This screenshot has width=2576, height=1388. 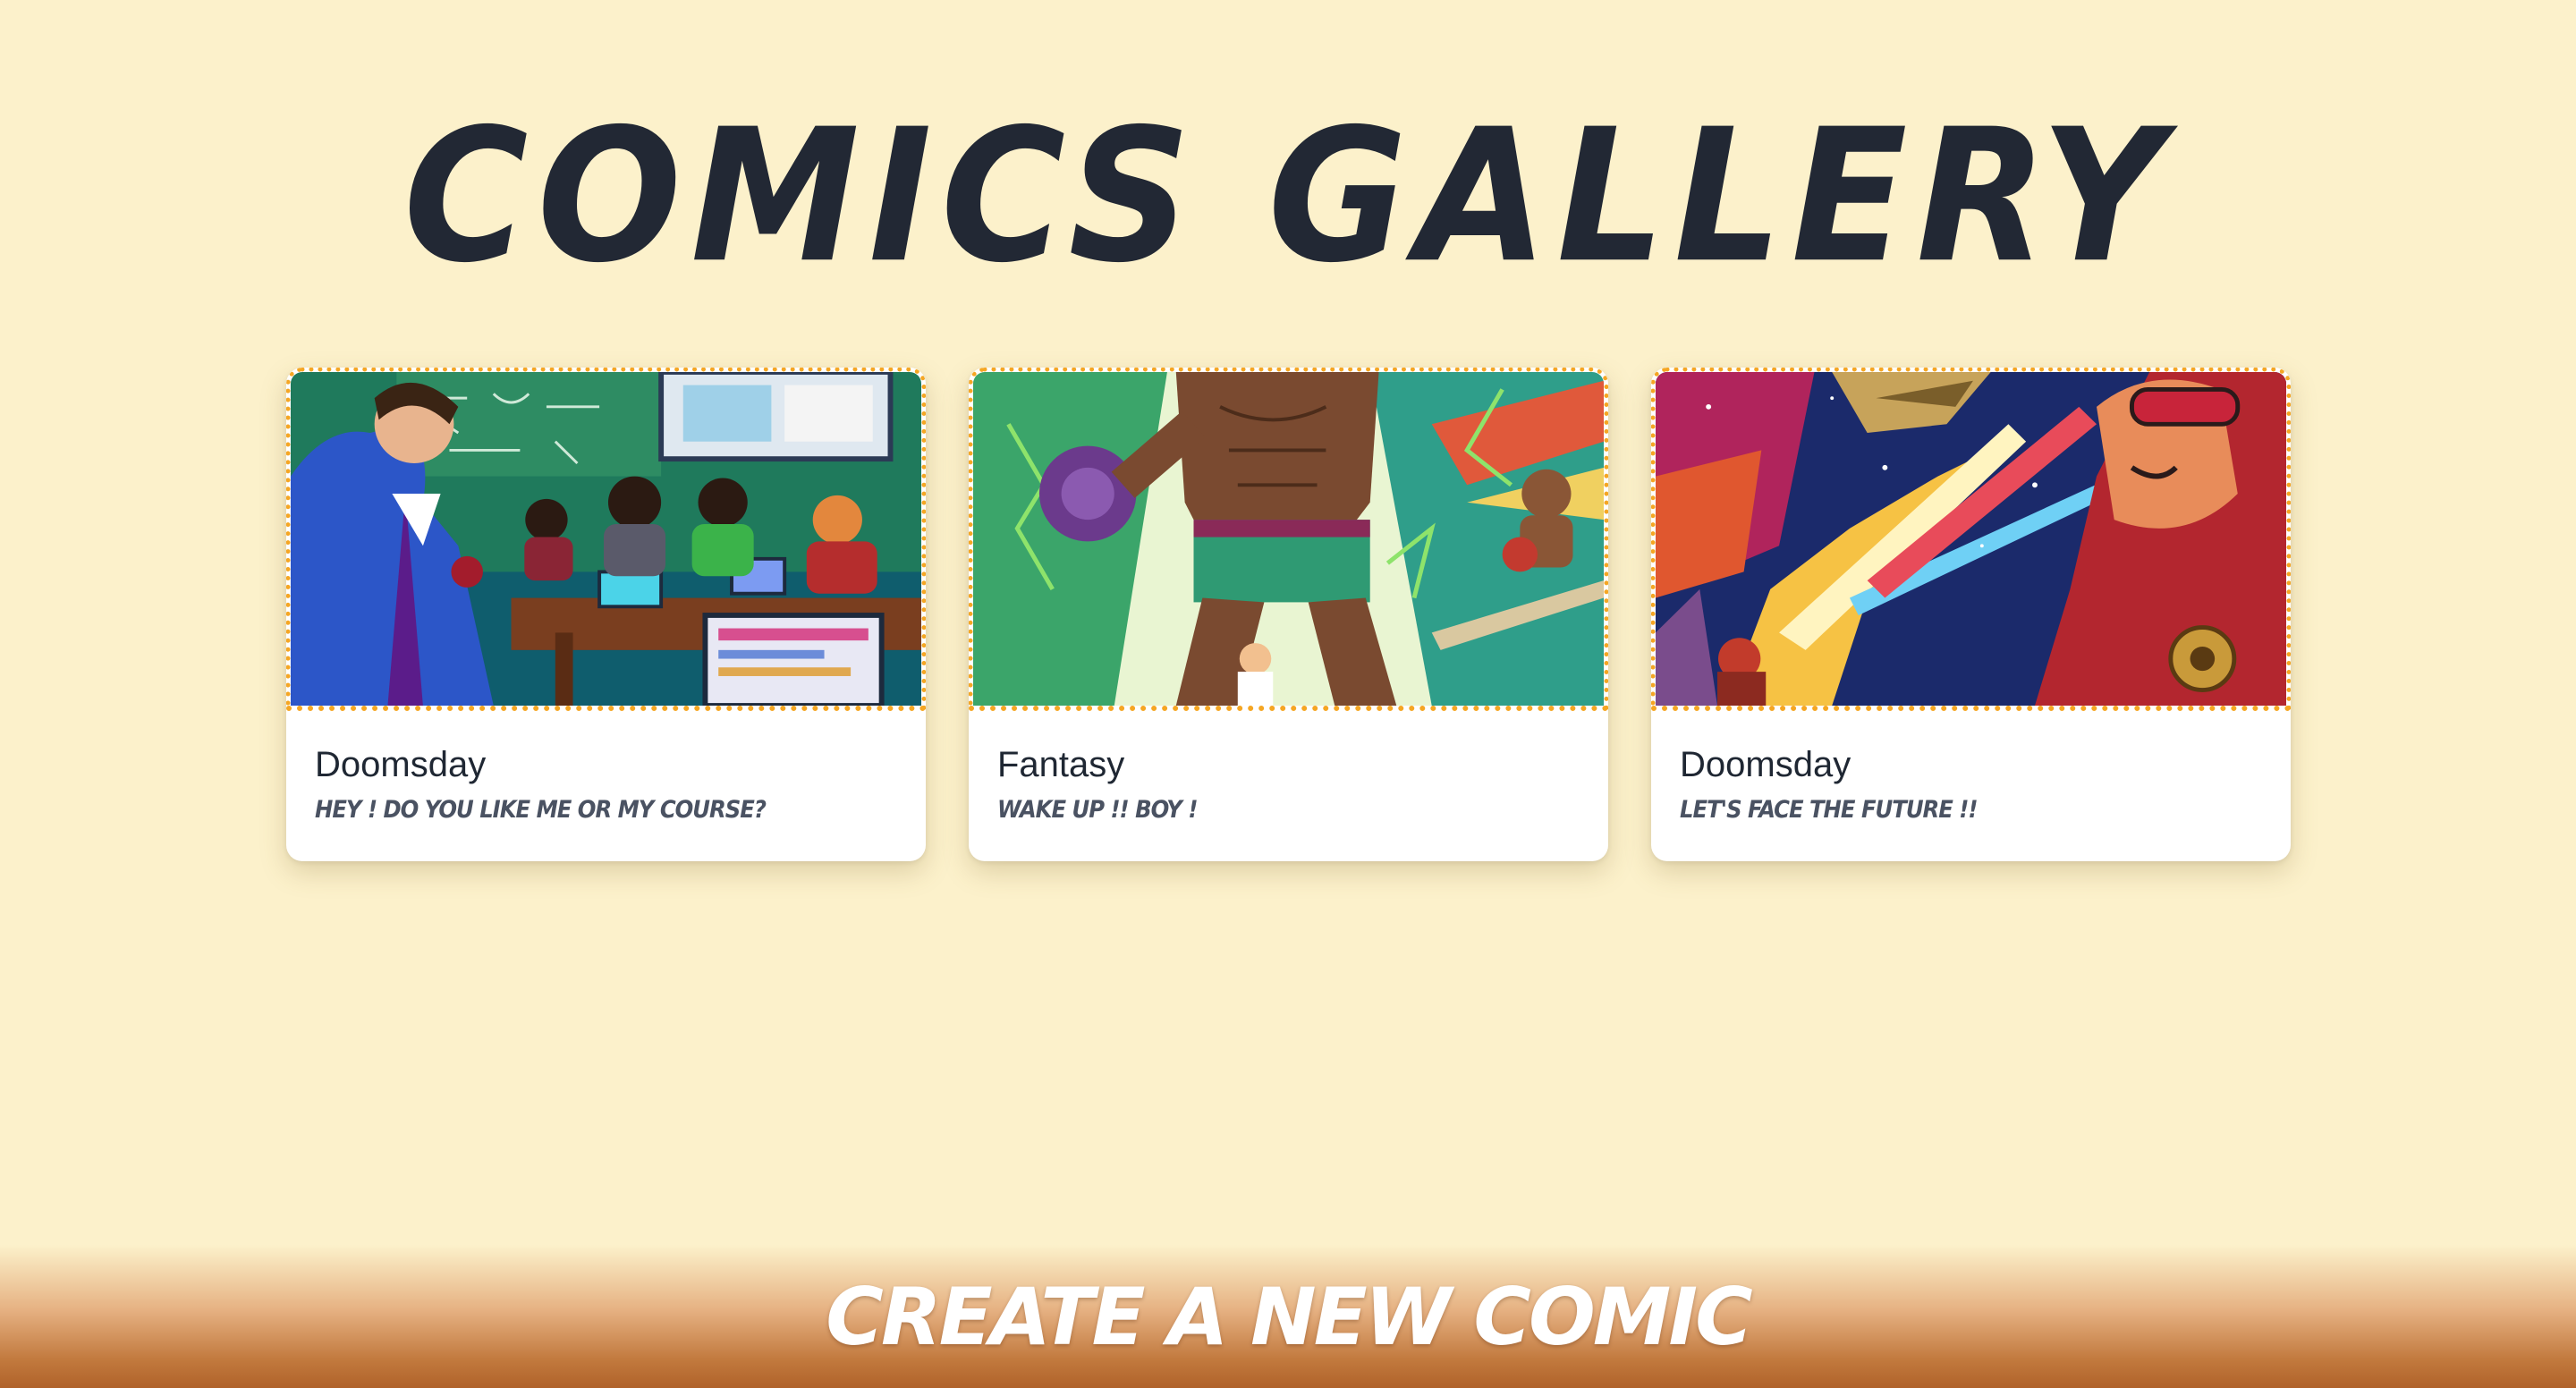 I want to click on comic-title: Fantasy, so click(x=1061, y=765).